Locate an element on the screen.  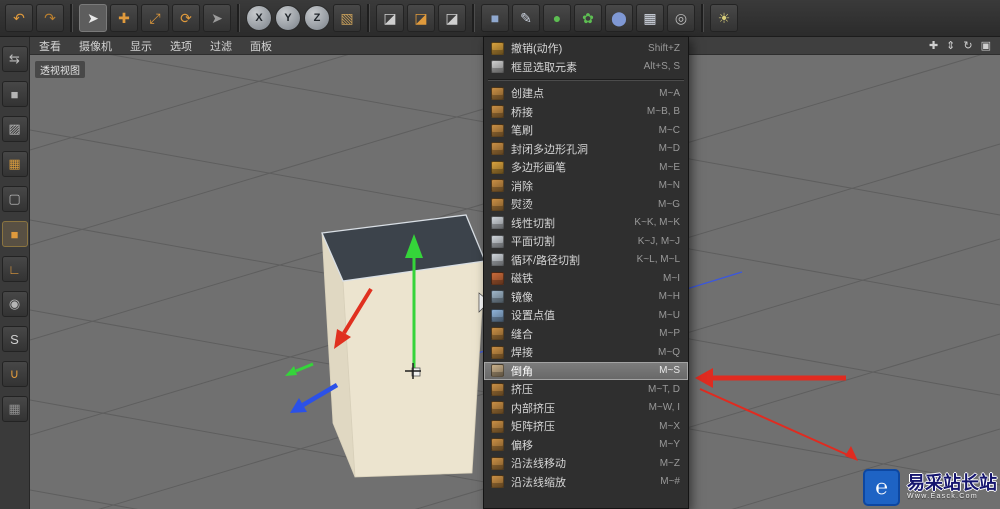
last-used-tool-icon: ➤ is located at coordinates (217, 18).